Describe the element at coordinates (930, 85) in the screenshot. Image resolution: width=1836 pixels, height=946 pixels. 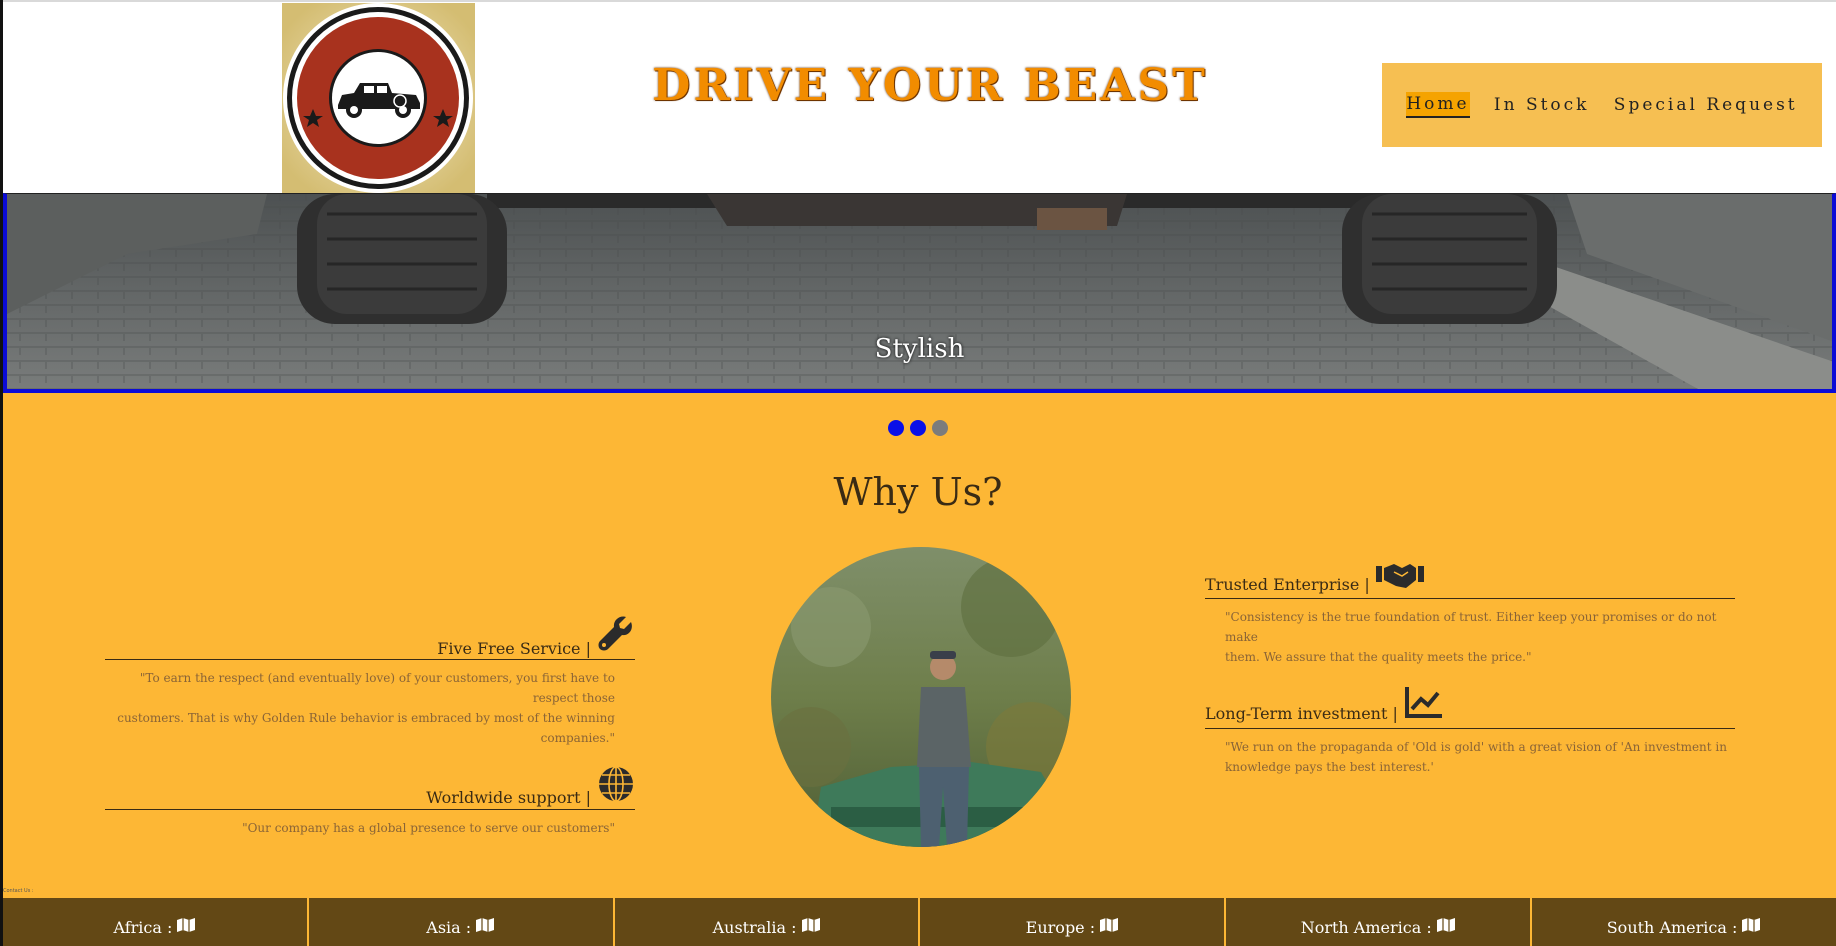
I see `site-title: DRIVE YOUR BEAST` at that location.